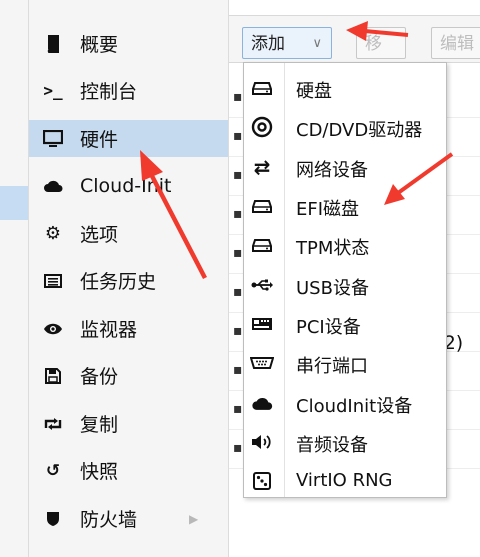 Image resolution: width=480 pixels, height=557 pixels. I want to click on sidebar-item-label: 复制, so click(99, 425).